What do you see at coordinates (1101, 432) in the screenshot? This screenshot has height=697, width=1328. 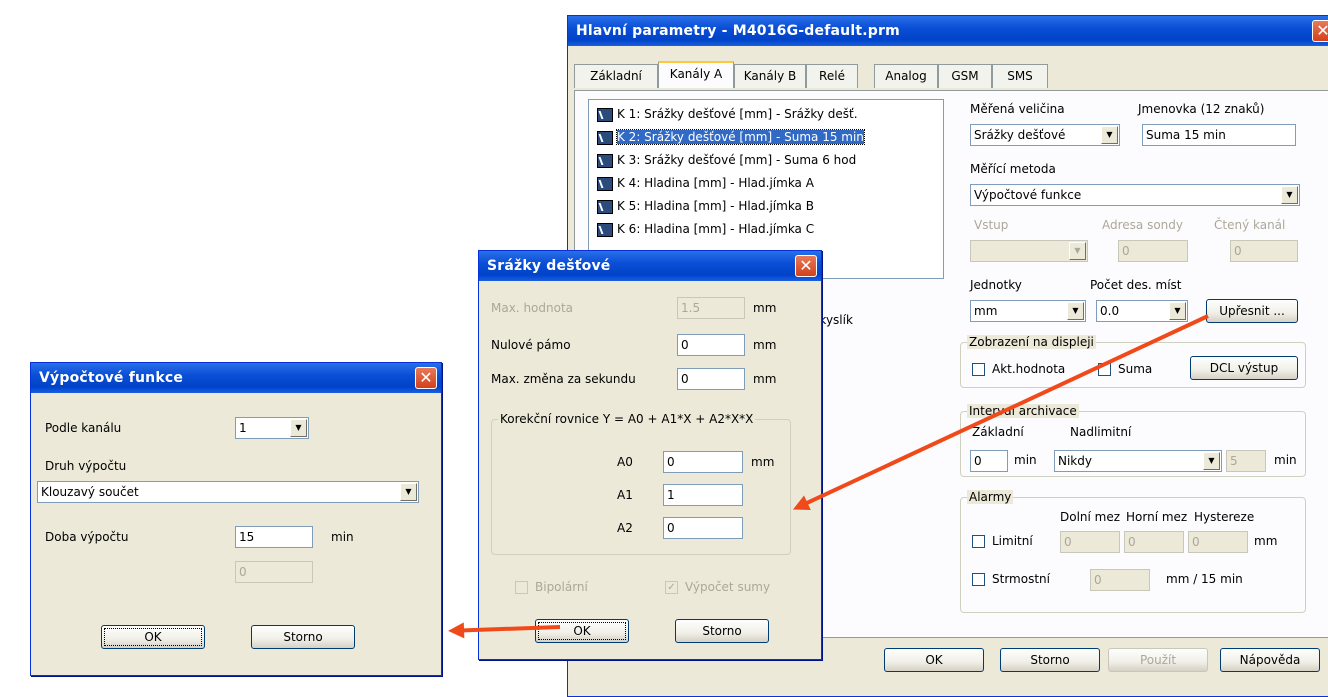 I see `archive-over-label: Nadlimitní` at bounding box center [1101, 432].